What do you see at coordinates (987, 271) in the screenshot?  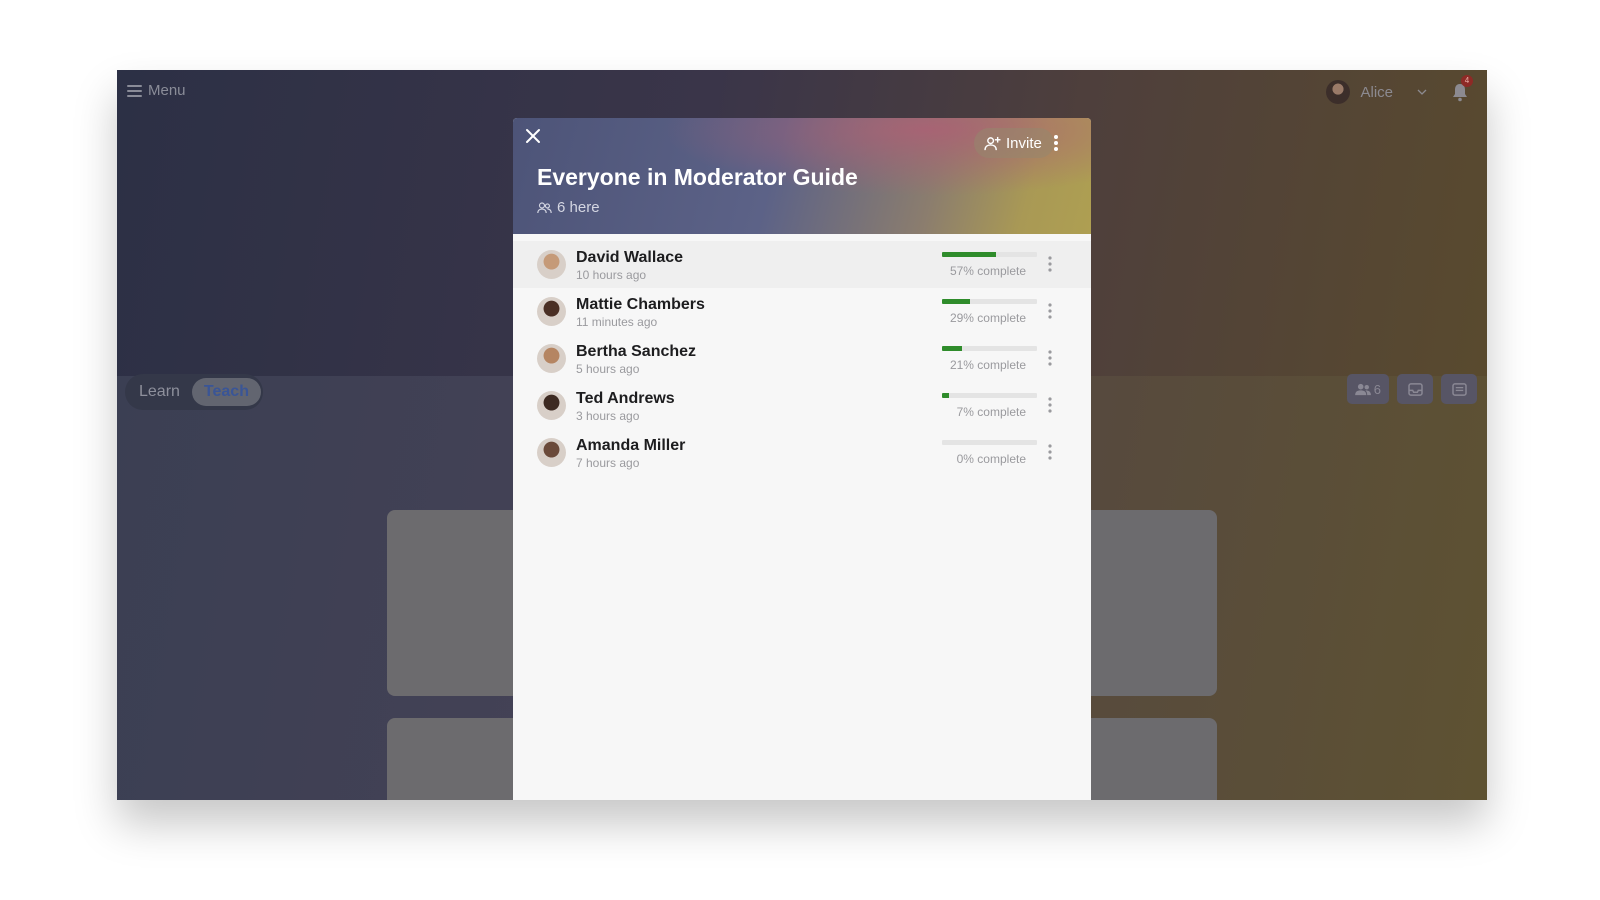 I see `progress-label: 57% complete` at bounding box center [987, 271].